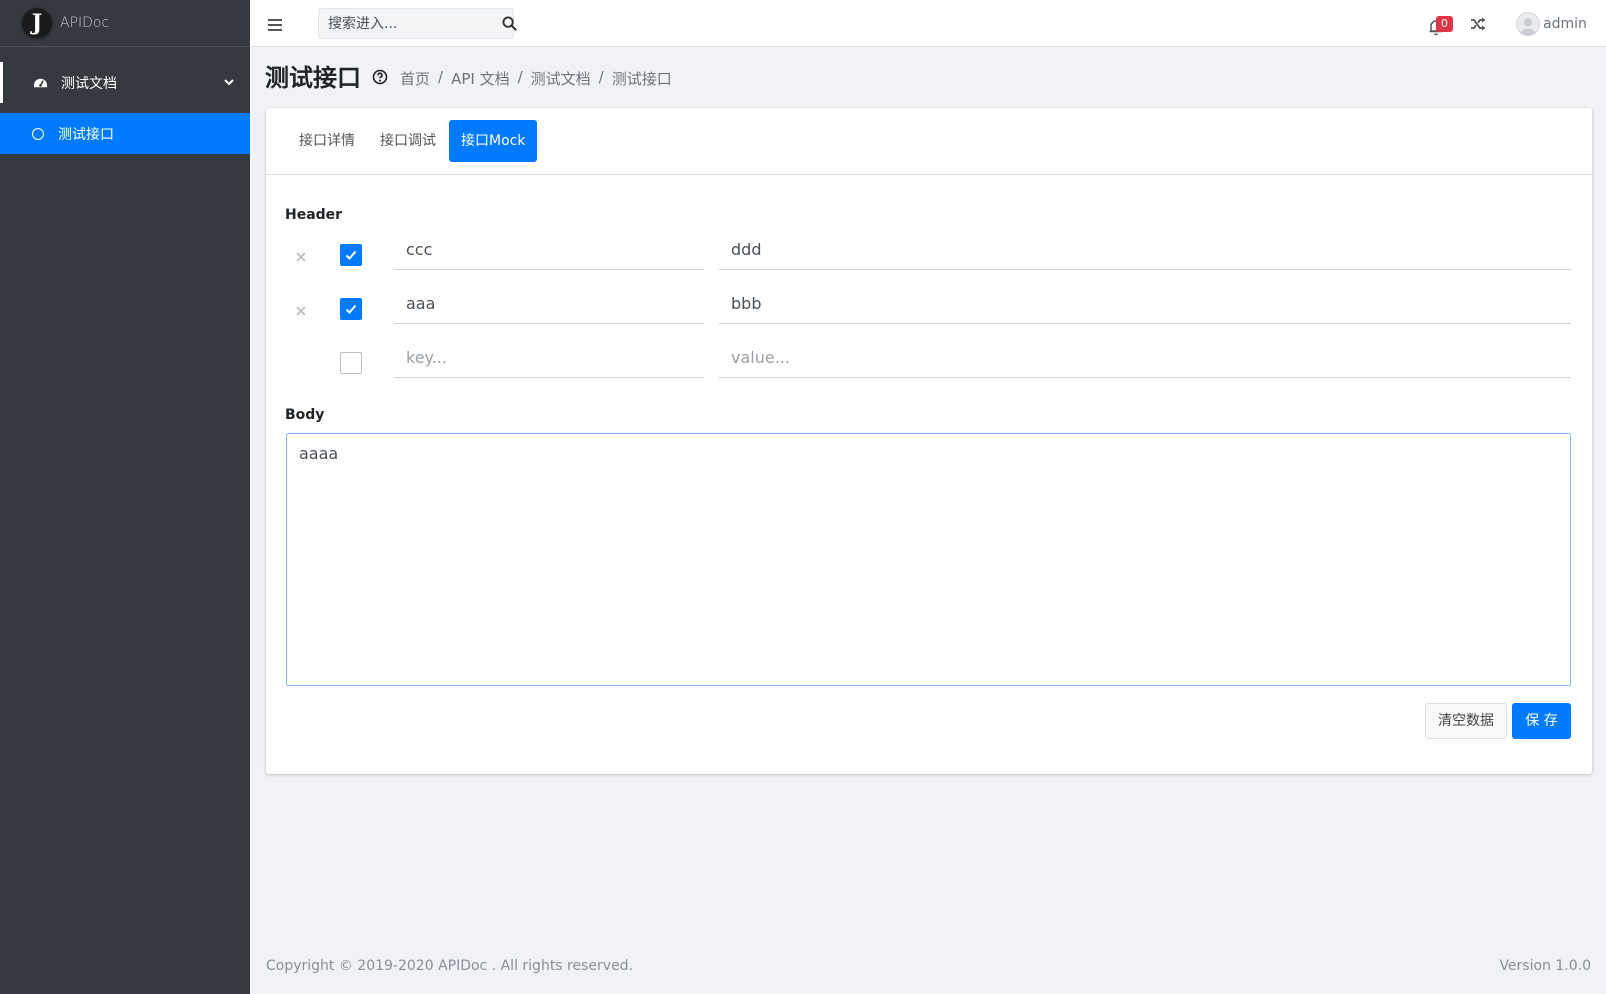 Image resolution: width=1606 pixels, height=994 pixels. What do you see at coordinates (408, 141) in the screenshot?
I see `tab-api-debug: 接口调试` at bounding box center [408, 141].